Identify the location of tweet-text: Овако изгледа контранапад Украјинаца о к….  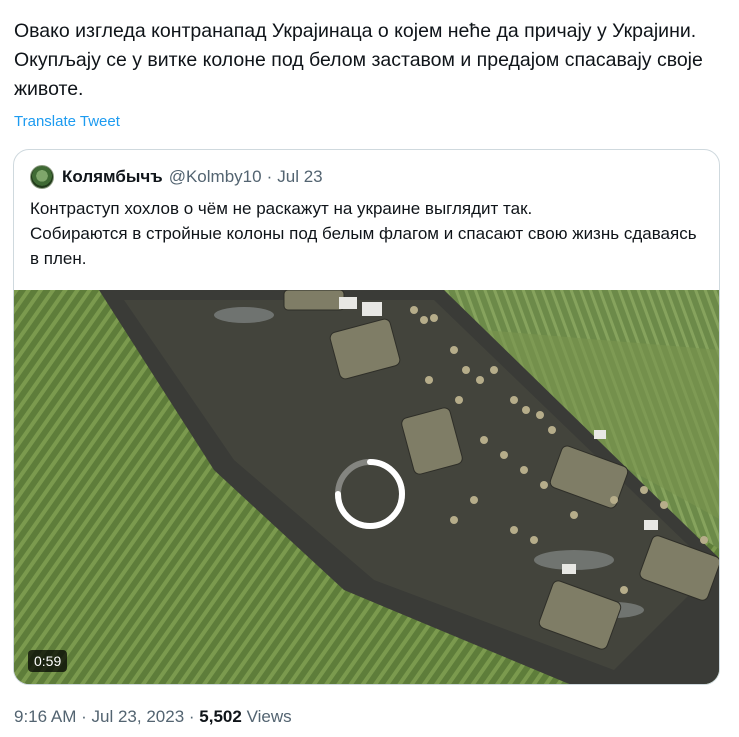
(358, 60).